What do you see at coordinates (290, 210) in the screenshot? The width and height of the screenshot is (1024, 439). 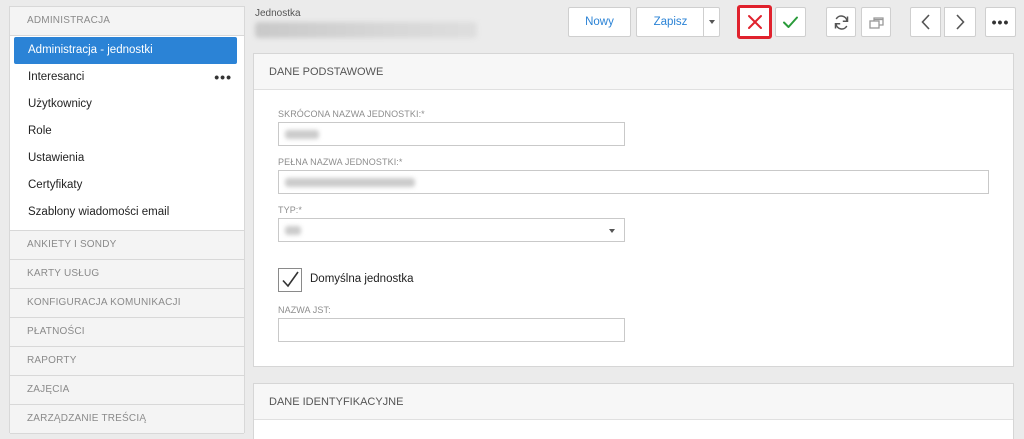 I see `type-label: TYP:*` at bounding box center [290, 210].